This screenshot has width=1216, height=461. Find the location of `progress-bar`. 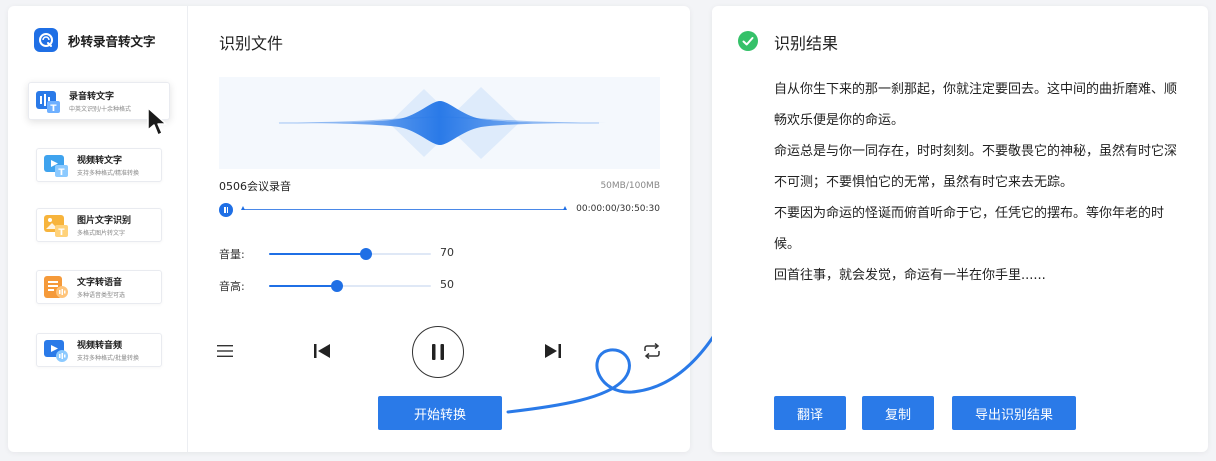

progress-bar is located at coordinates (393, 210).